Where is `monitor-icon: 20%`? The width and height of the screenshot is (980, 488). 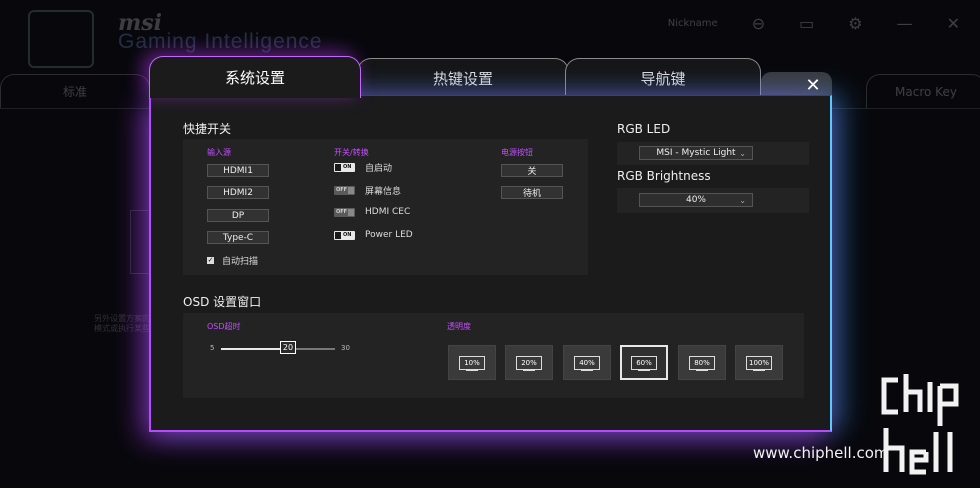
monitor-icon: 20% is located at coordinates (529, 363).